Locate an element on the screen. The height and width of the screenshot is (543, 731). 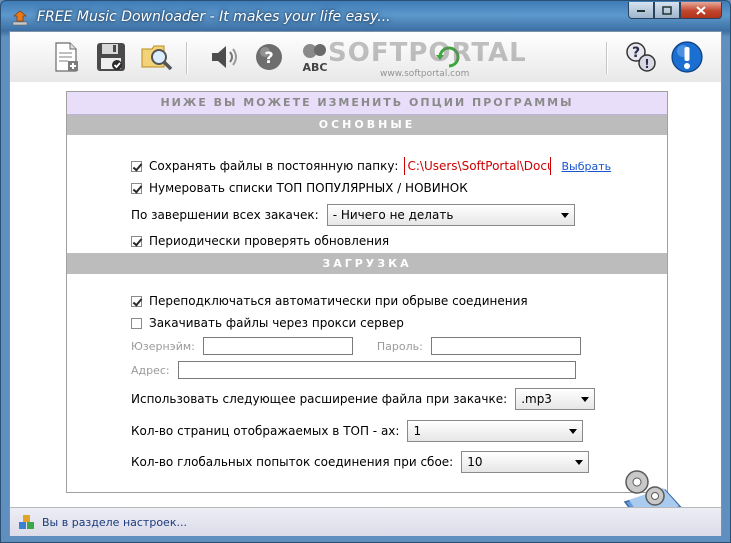
minimize-button is located at coordinates (641, 10).